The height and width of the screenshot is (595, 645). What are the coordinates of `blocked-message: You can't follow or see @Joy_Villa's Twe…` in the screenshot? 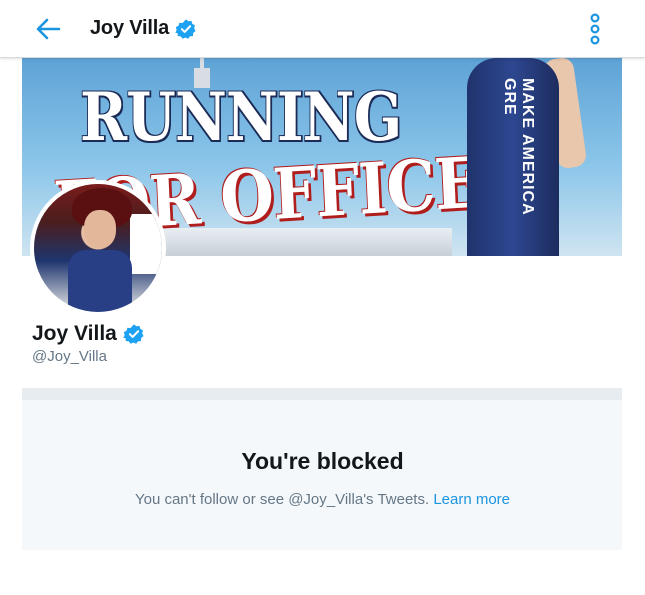 It's located at (282, 499).